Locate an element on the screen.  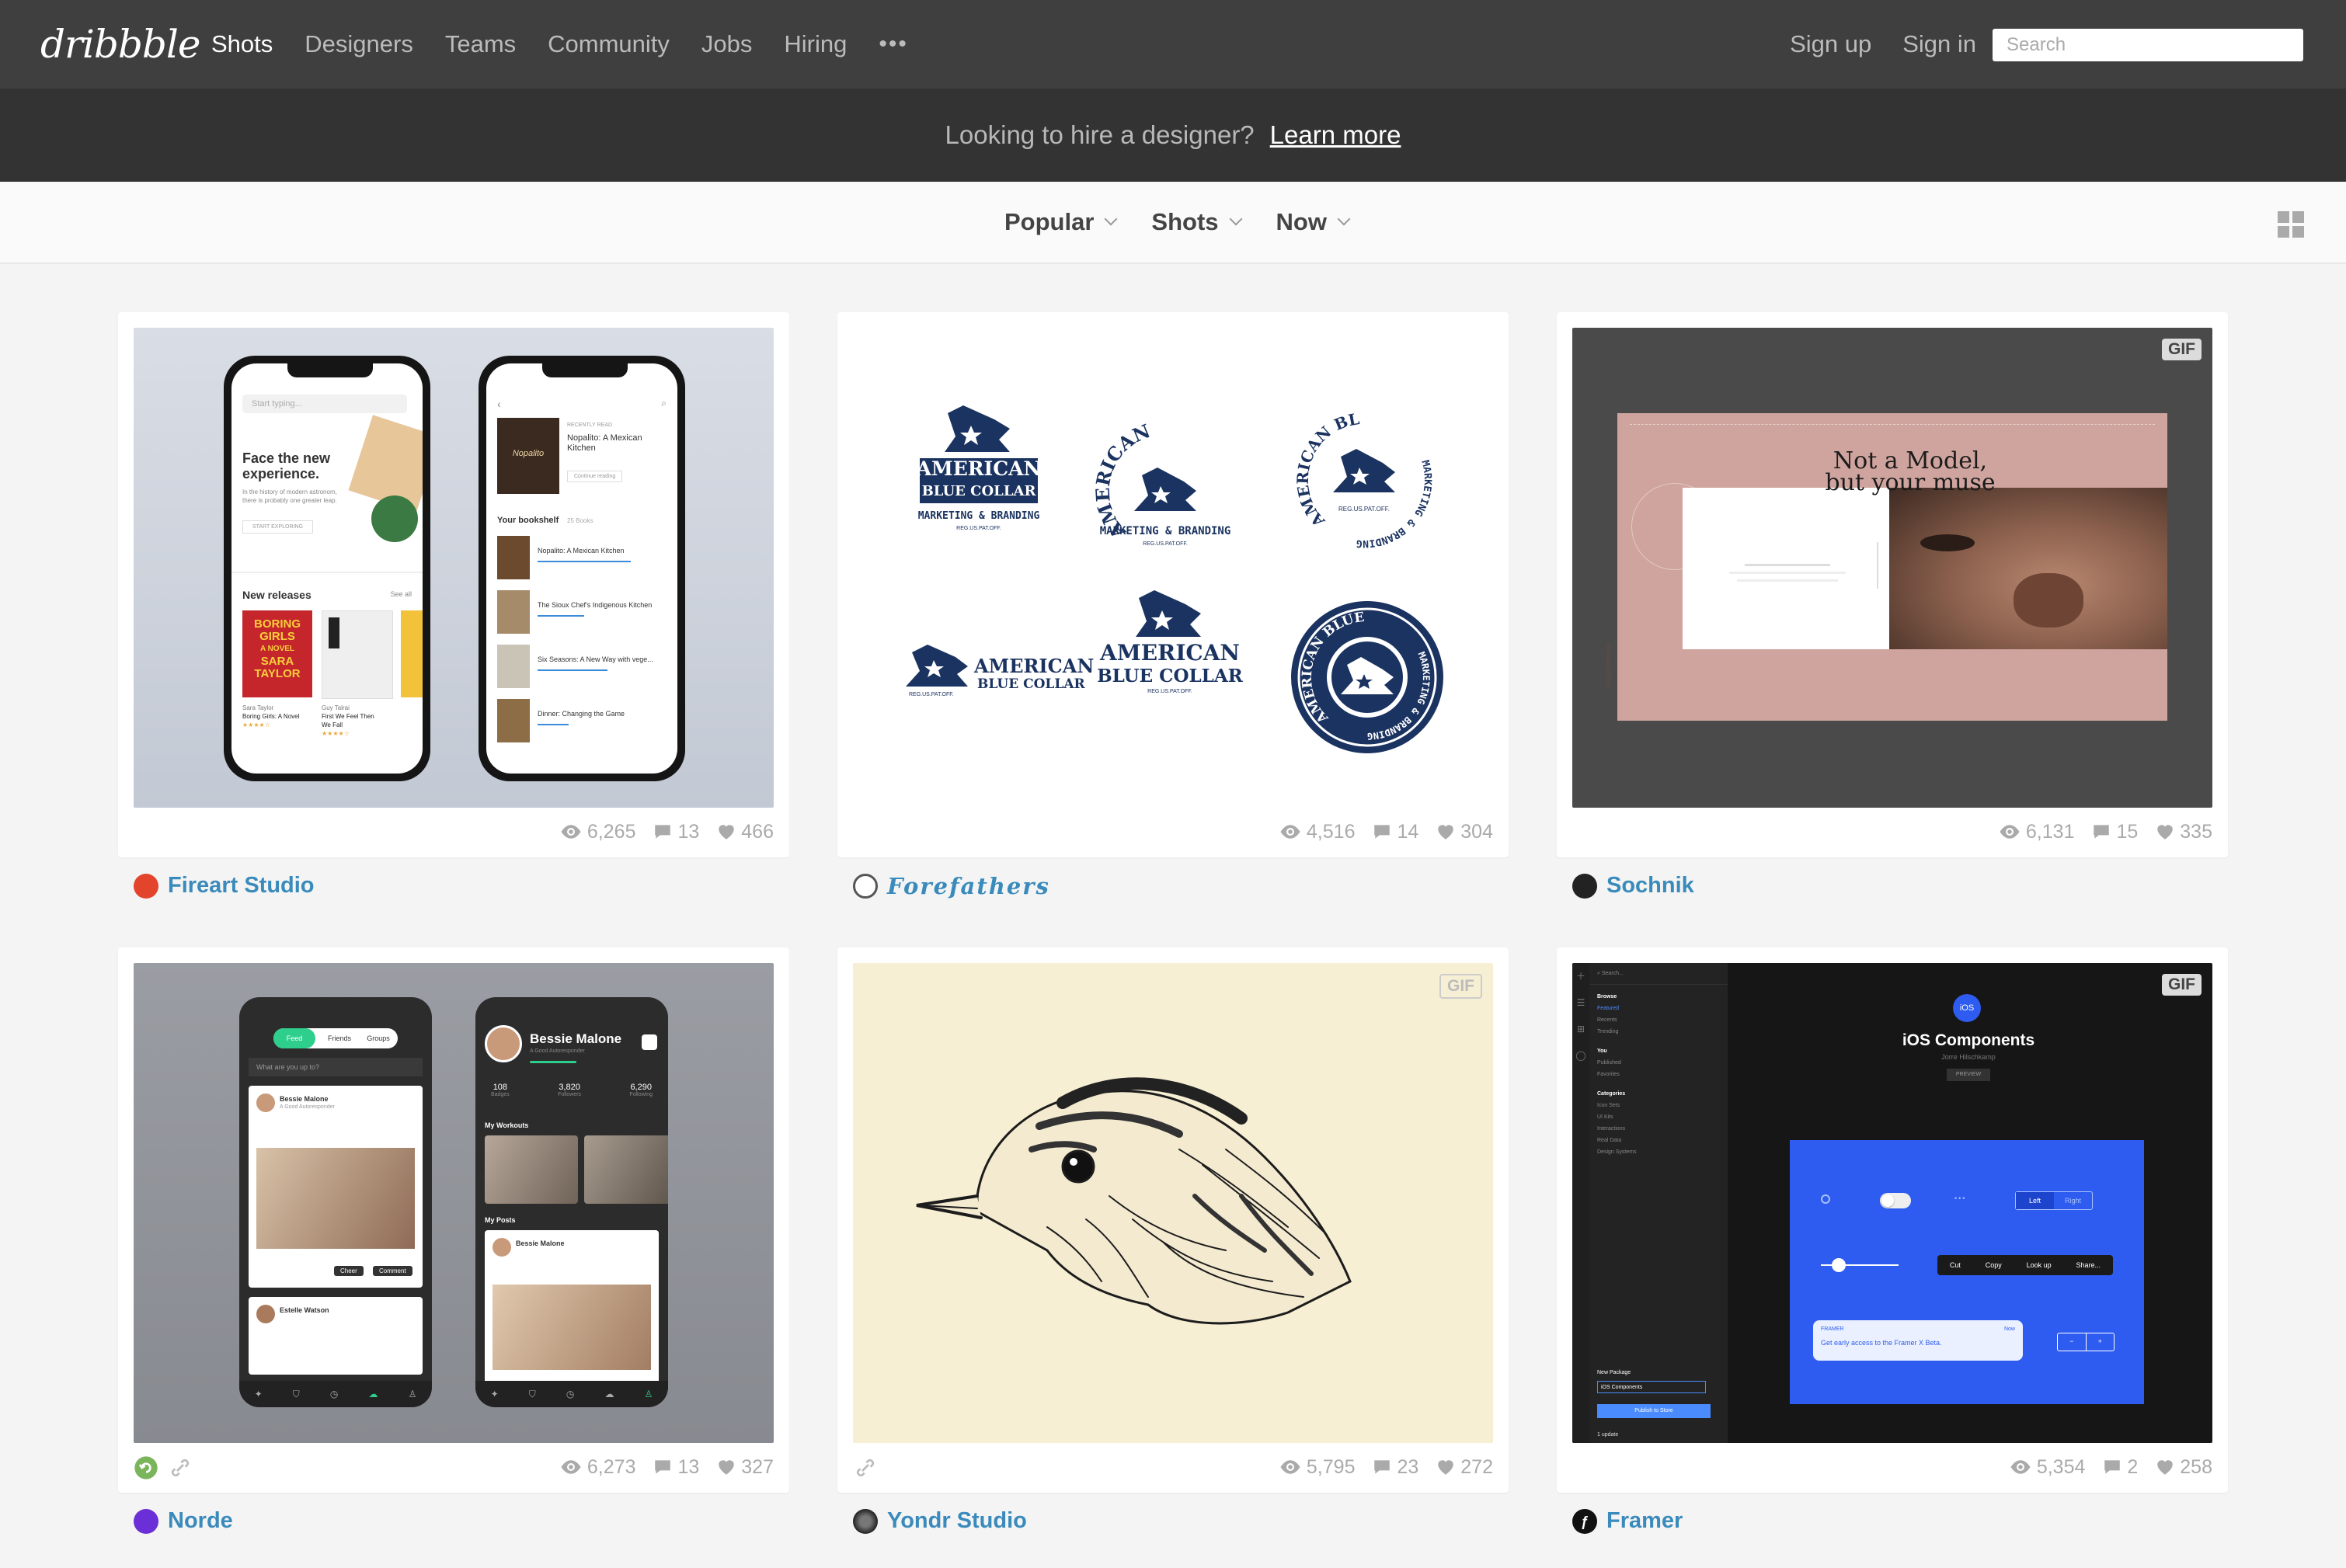
shot-author: Sochnik is located at coordinates (1633, 886).